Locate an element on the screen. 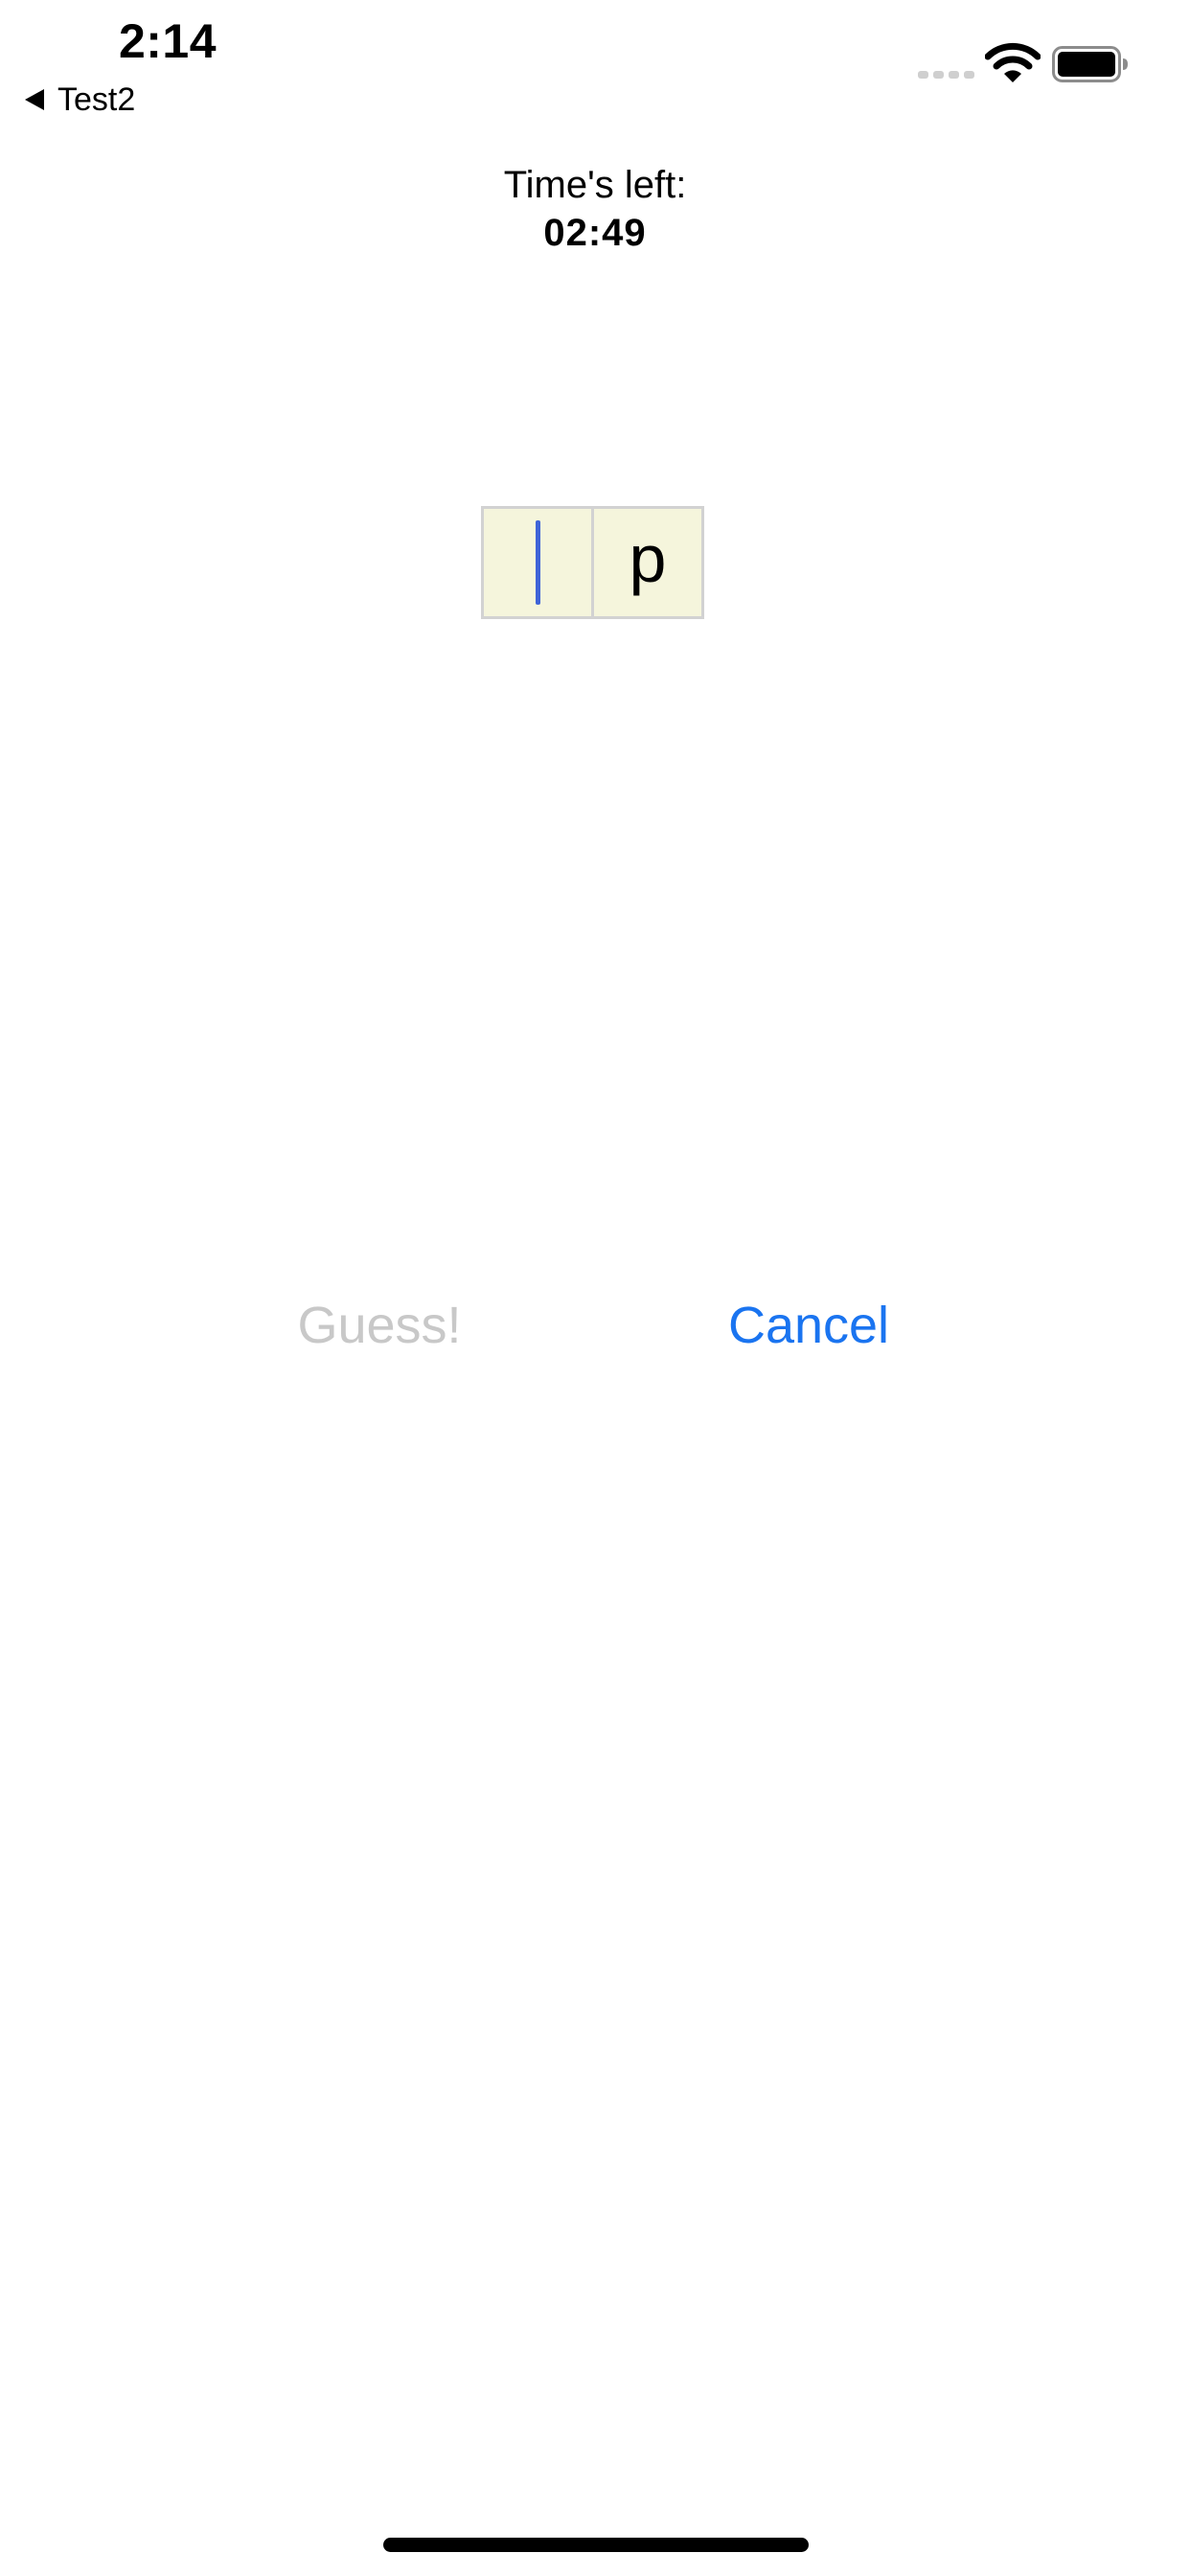 The image size is (1190, 2576). status-time: 2:14 is located at coordinates (167, 41).